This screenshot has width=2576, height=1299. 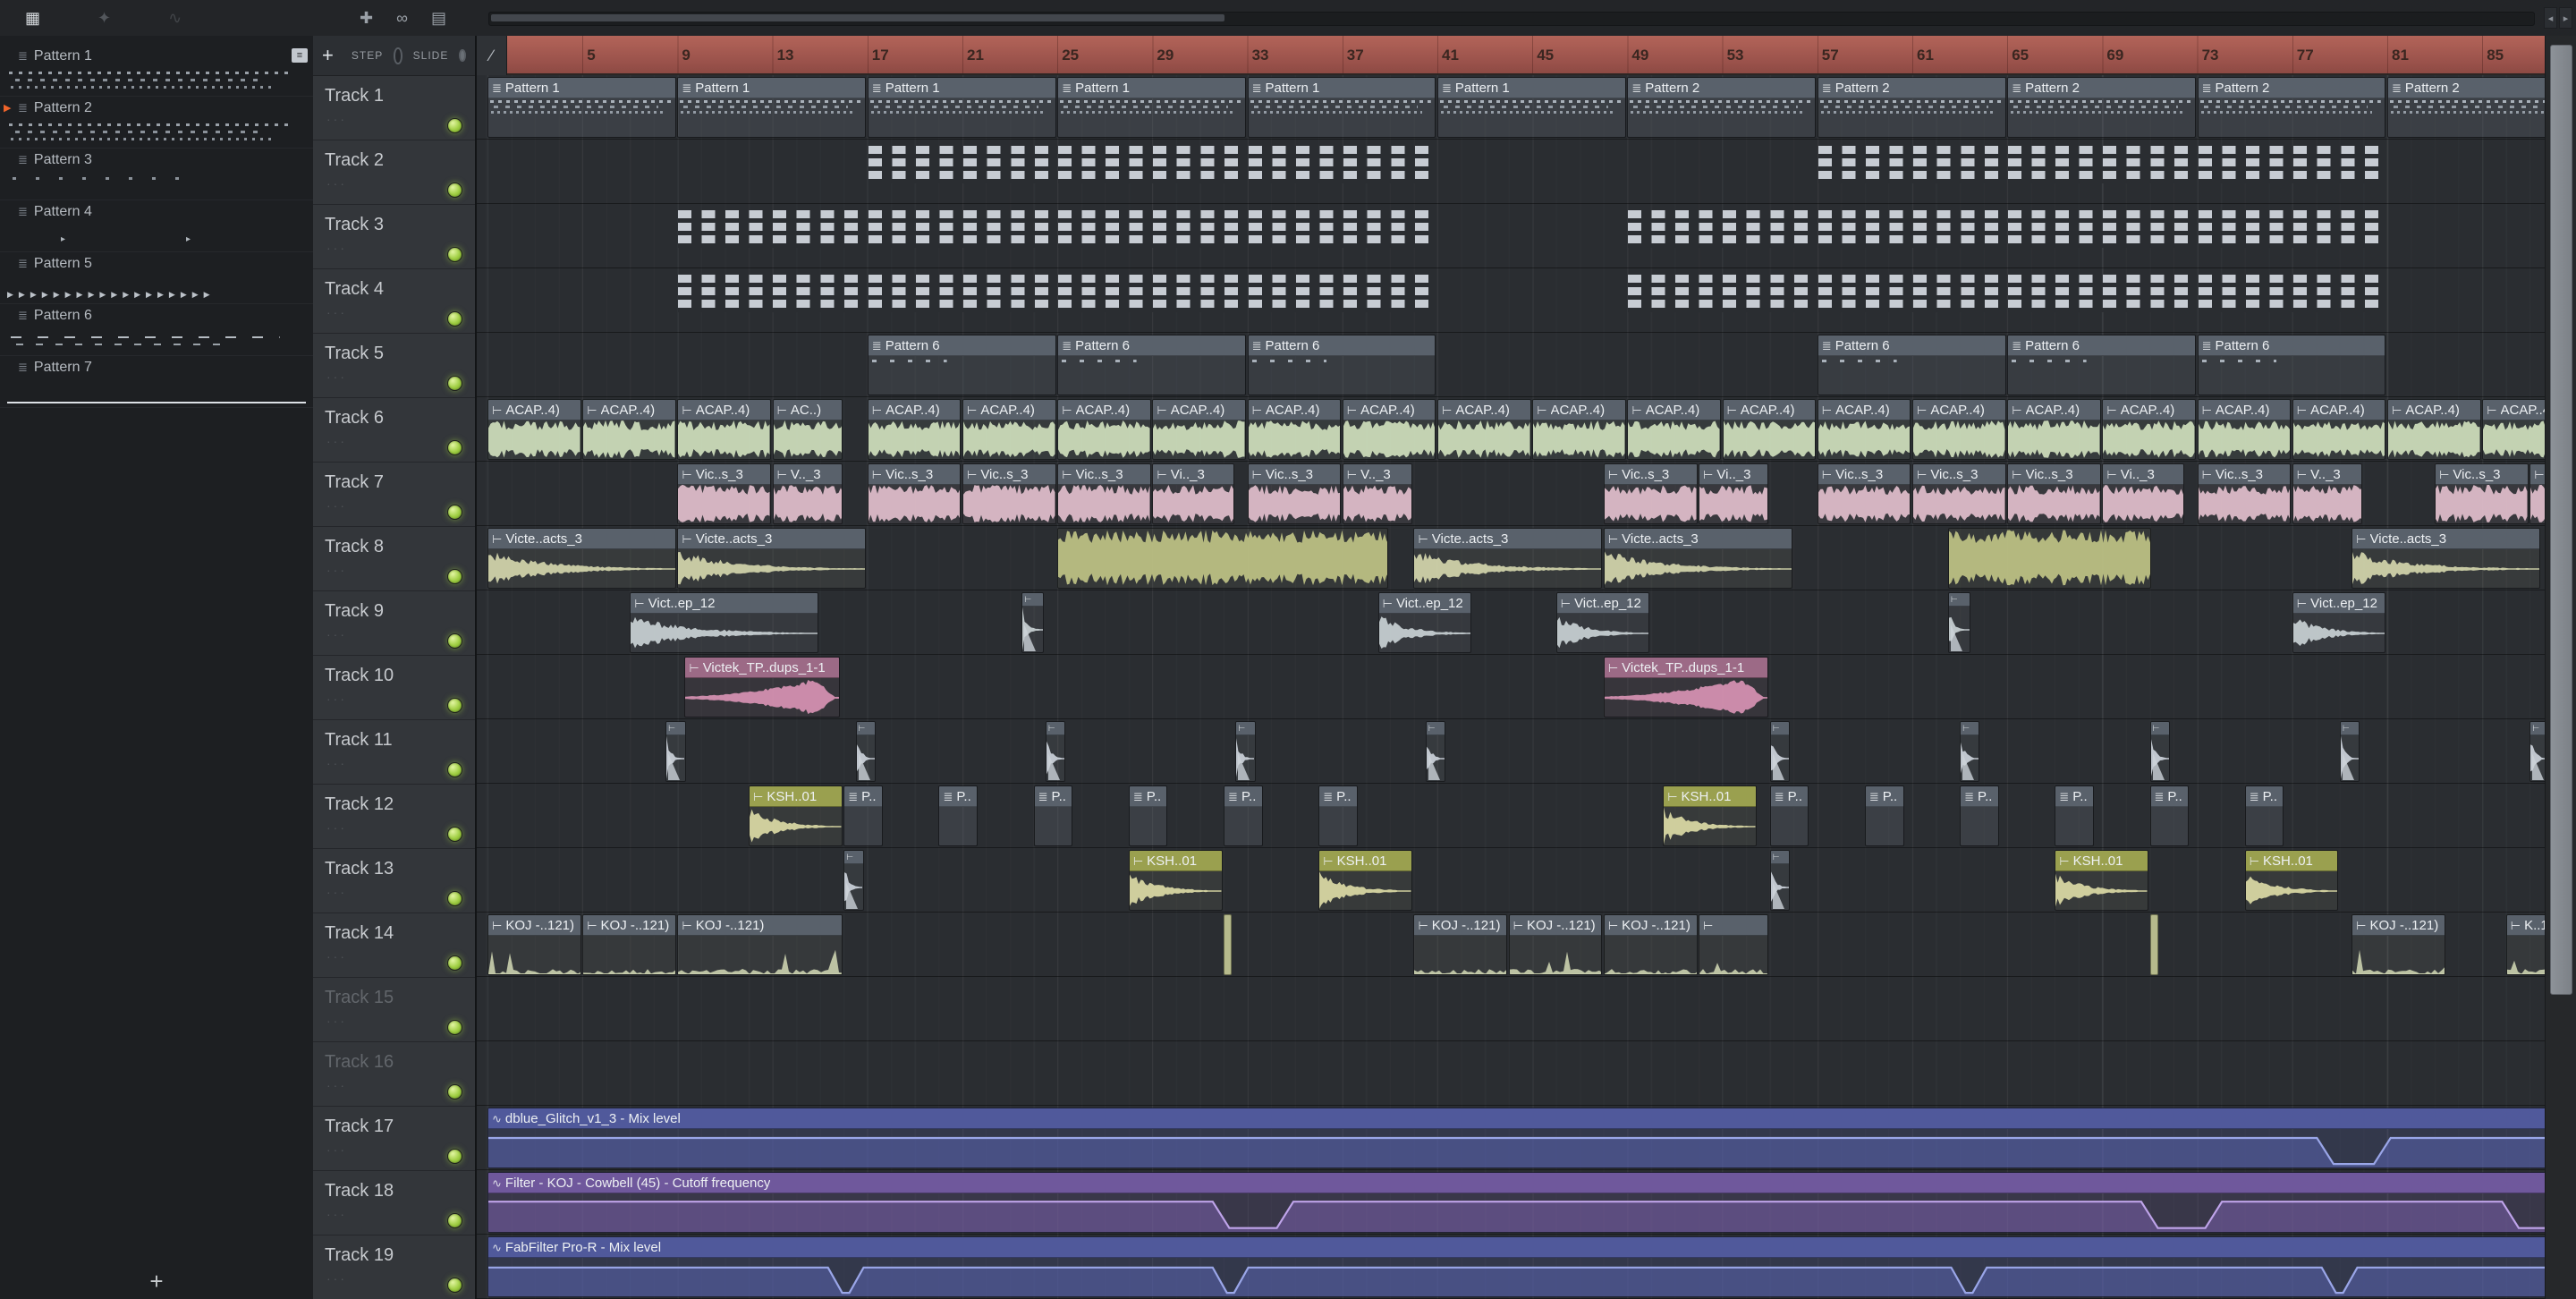 I want to click on pattern-item-2: ≣ Pattern 2 ▶, so click(x=156, y=123).